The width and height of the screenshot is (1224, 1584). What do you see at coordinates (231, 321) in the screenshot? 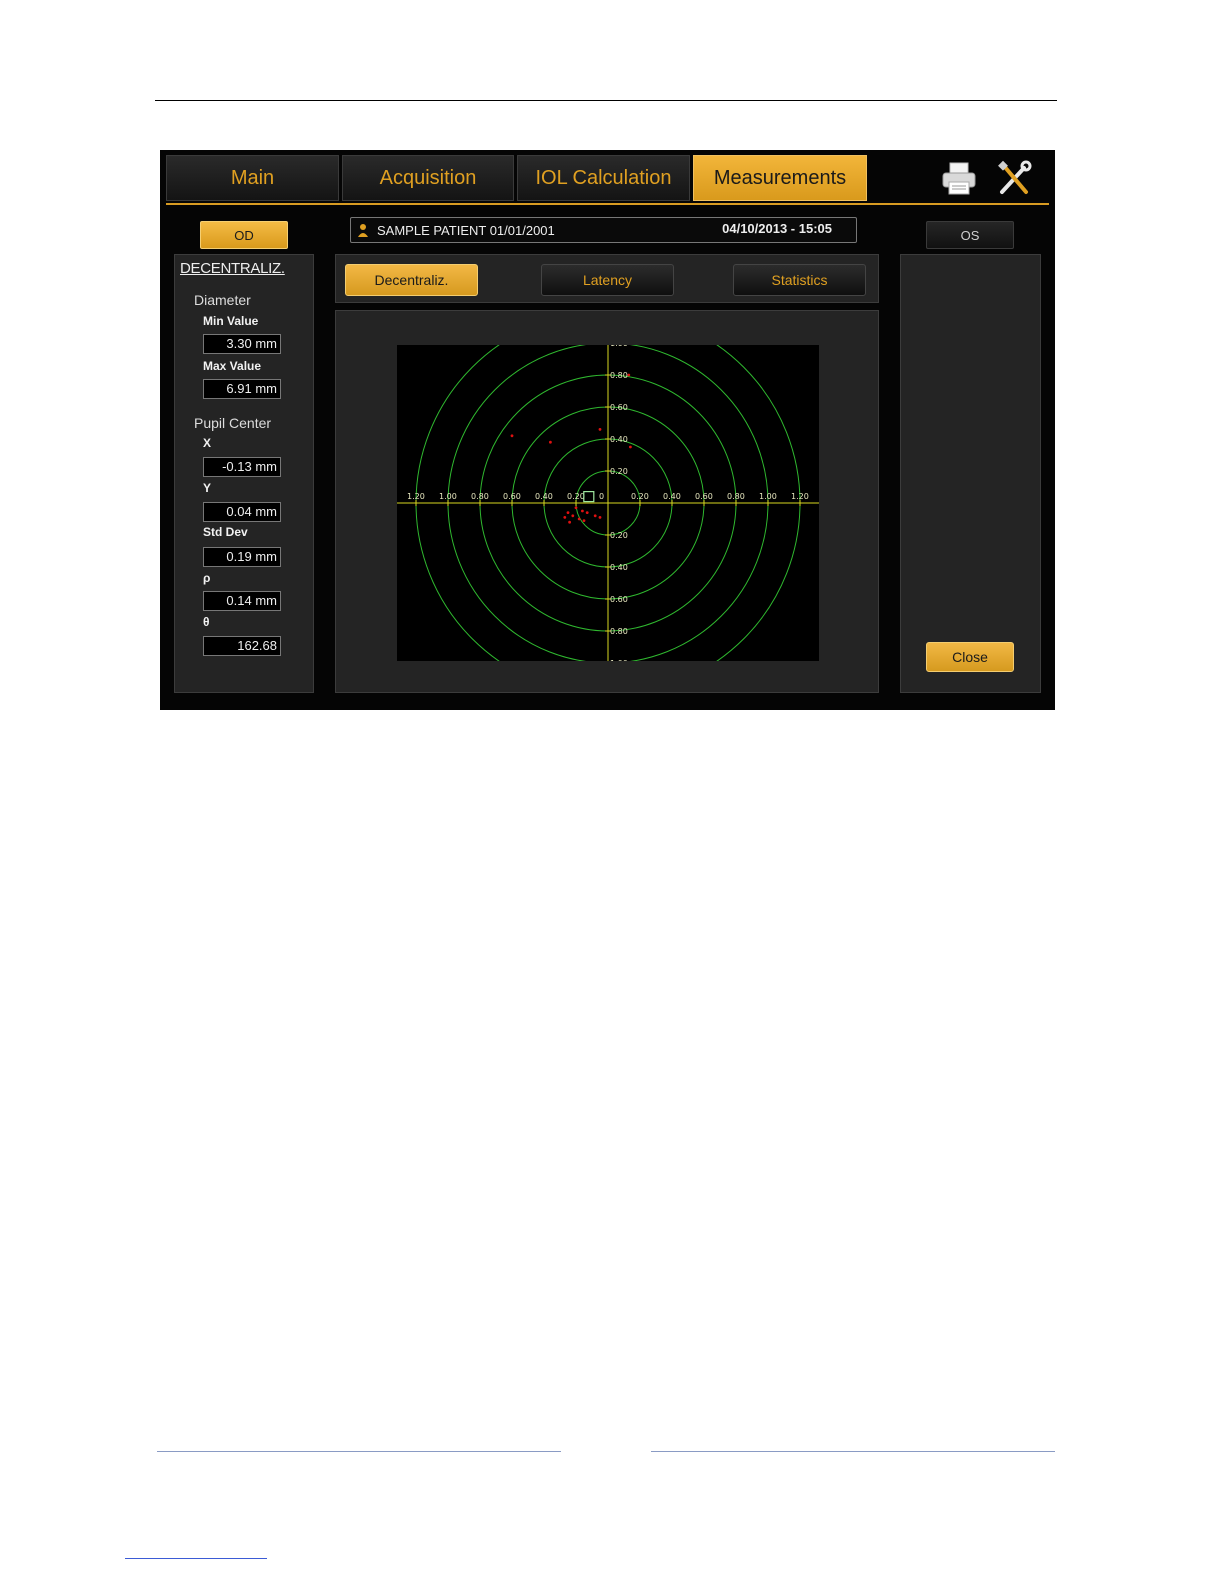
I see `min-value-label: Min Value` at bounding box center [231, 321].